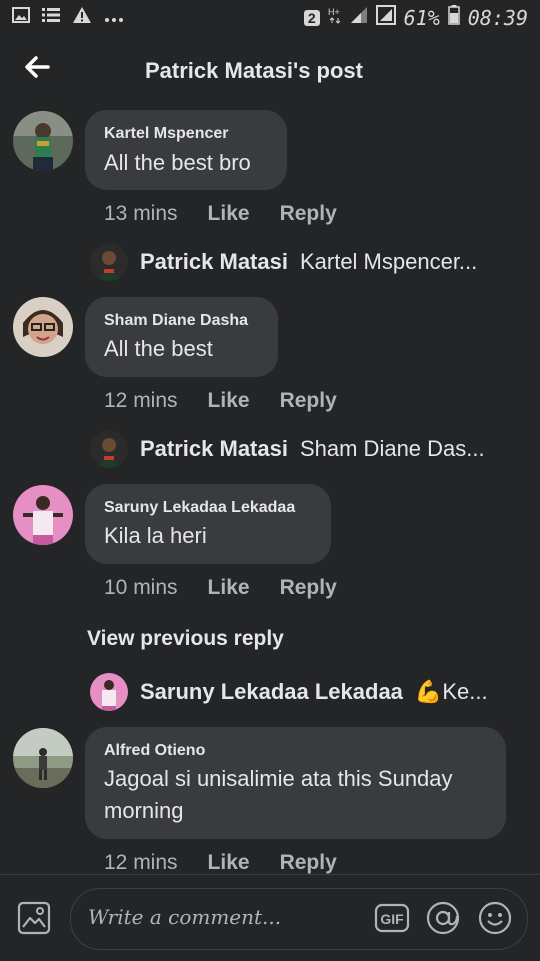 The height and width of the screenshot is (961, 540). I want to click on avatar-alfred, so click(43, 758).